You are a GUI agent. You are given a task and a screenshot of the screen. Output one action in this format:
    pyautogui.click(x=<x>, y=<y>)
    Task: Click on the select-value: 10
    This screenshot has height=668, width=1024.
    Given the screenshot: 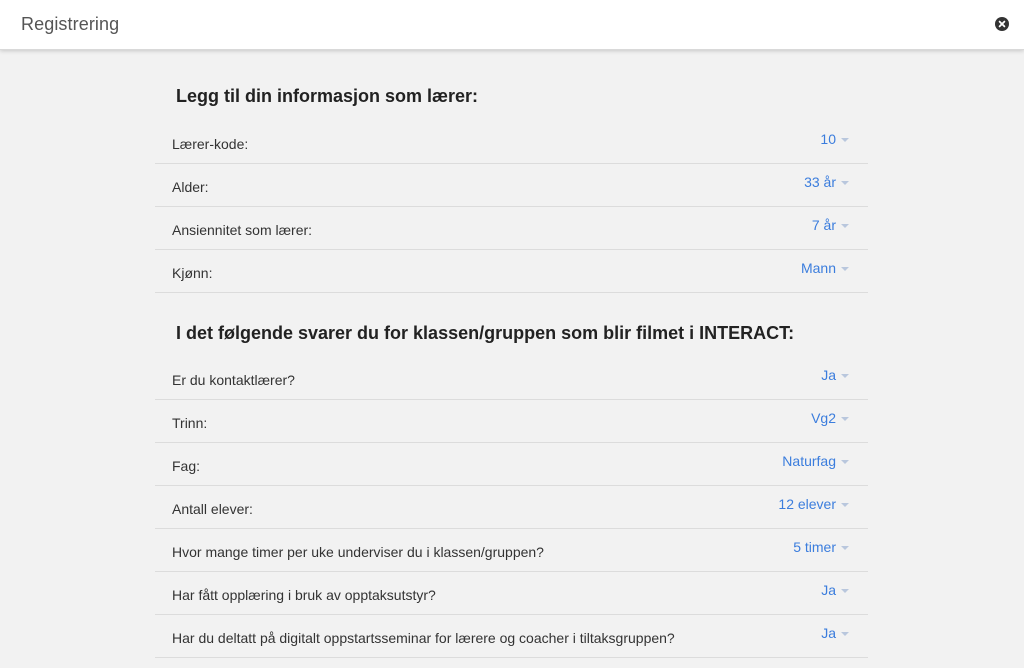 What is the action you would take?
    pyautogui.click(x=828, y=139)
    